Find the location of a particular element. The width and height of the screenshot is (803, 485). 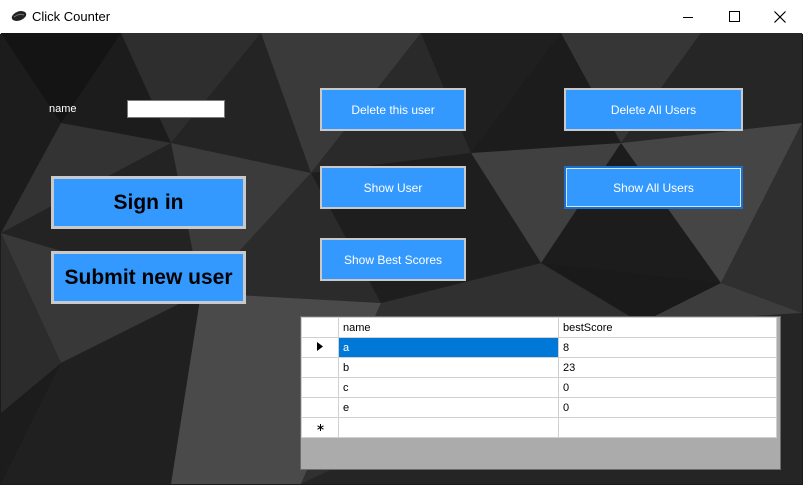

title-bar: Click Counter is located at coordinates (401, 17).